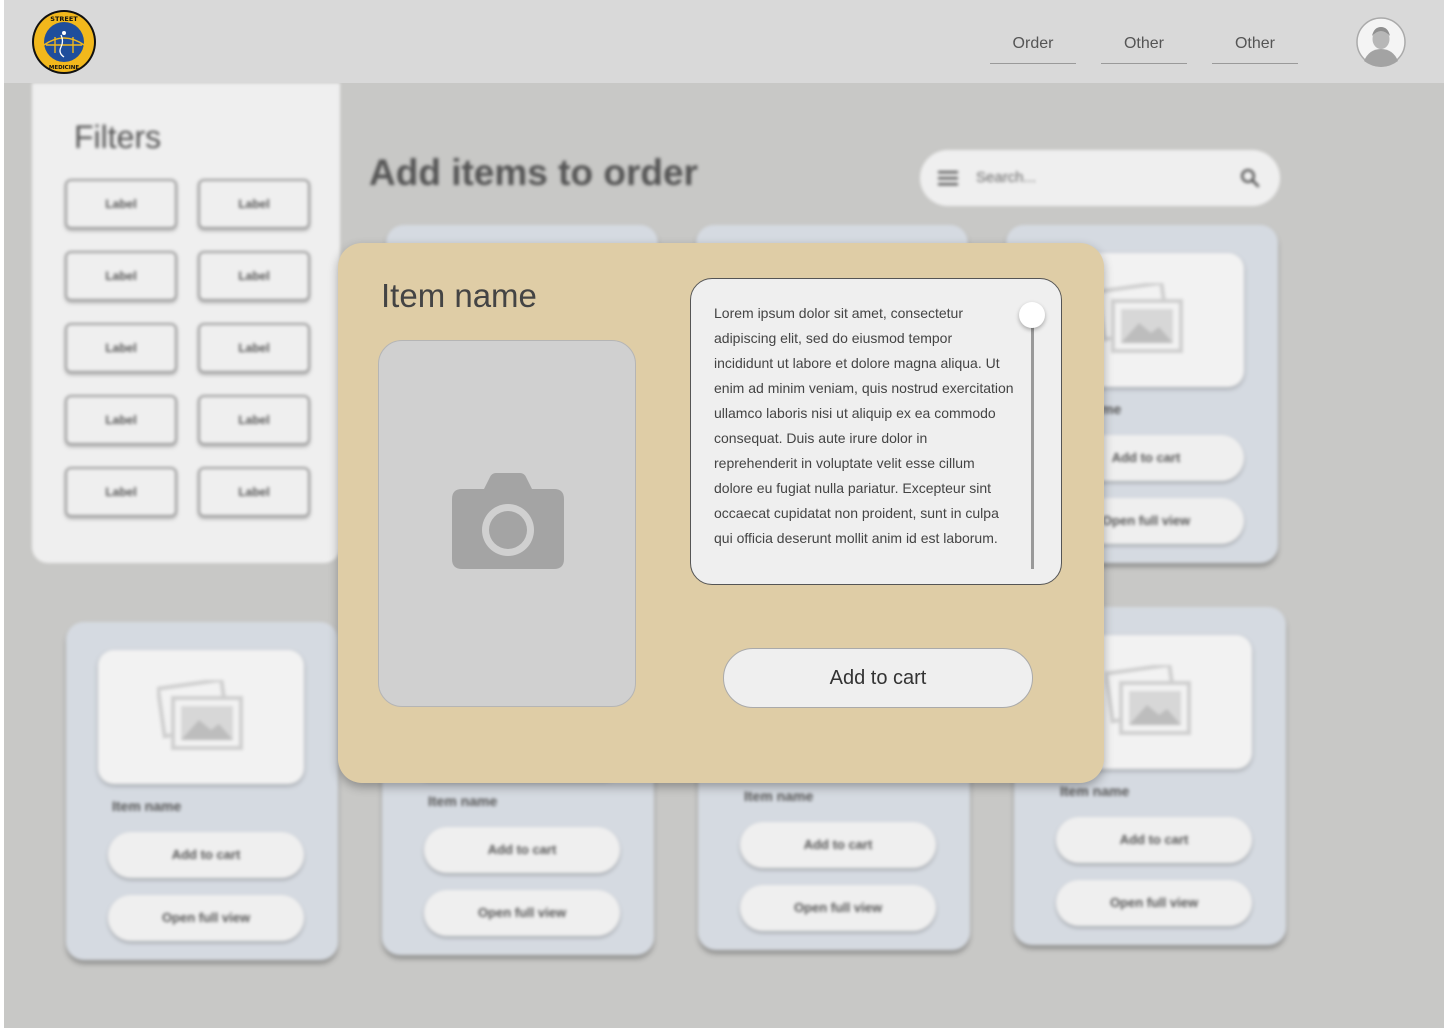 The height and width of the screenshot is (1032, 1448). I want to click on item-photo-placeholder, so click(507, 523).